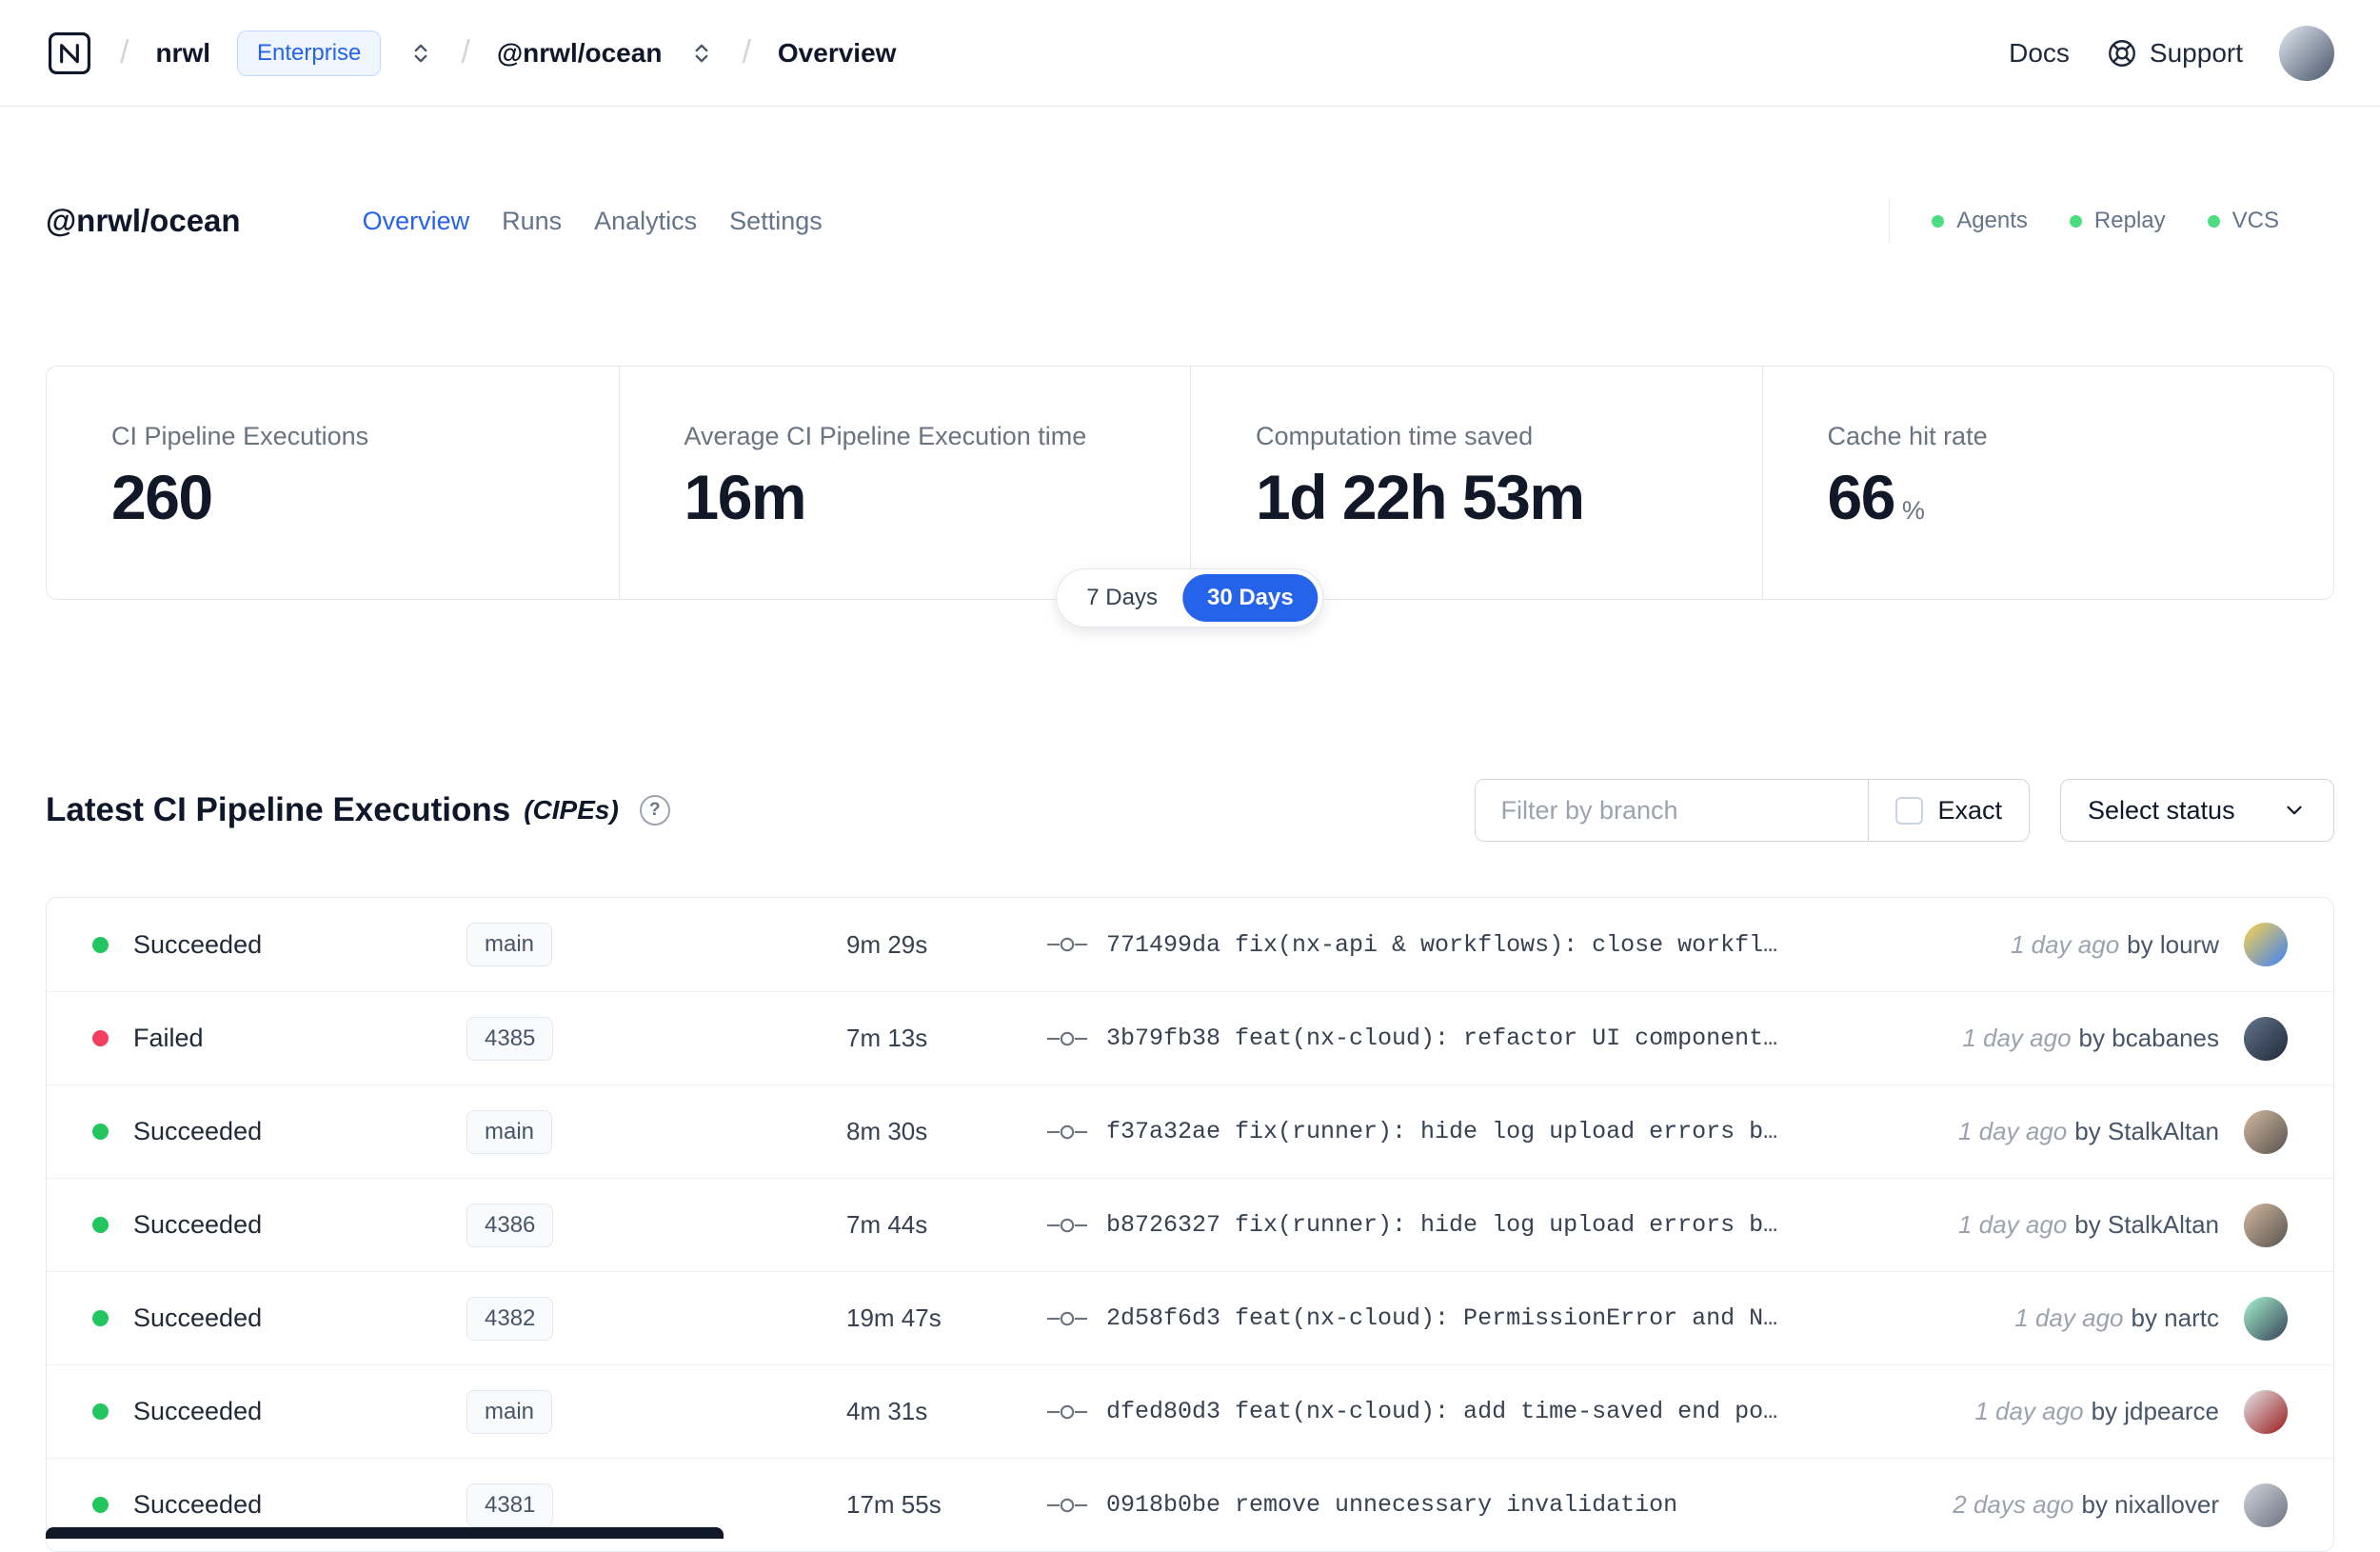 This screenshot has width=2380, height=1552. Describe the element at coordinates (887, 1411) in the screenshot. I see `duration-label: 4m 31s` at that location.